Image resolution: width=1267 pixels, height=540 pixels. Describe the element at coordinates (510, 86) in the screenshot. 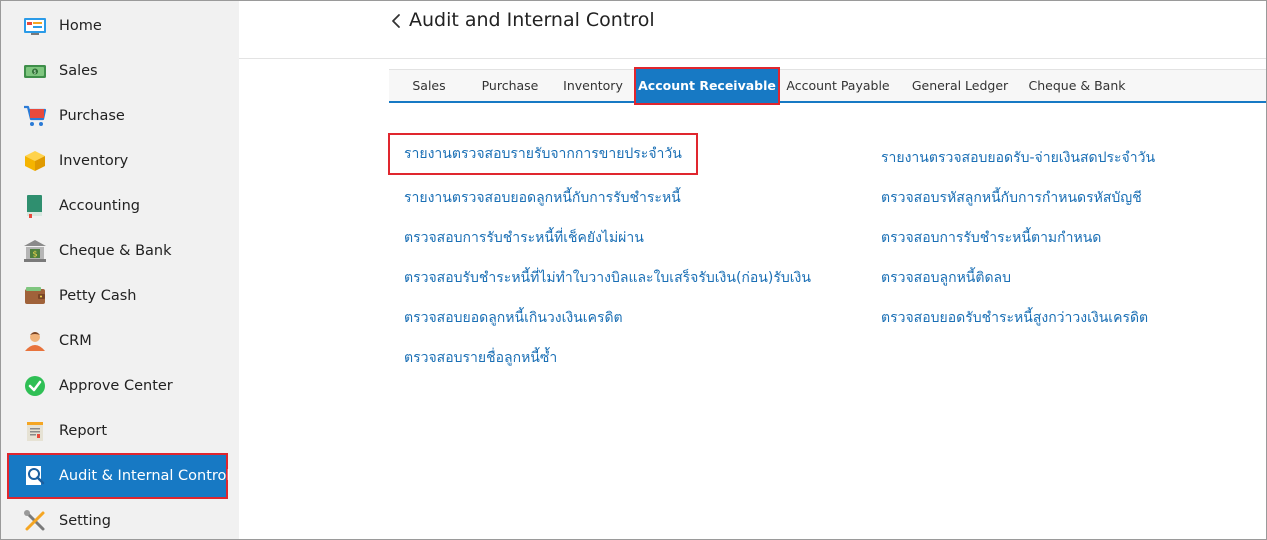

I see `tab-purchase: Purchase` at that location.